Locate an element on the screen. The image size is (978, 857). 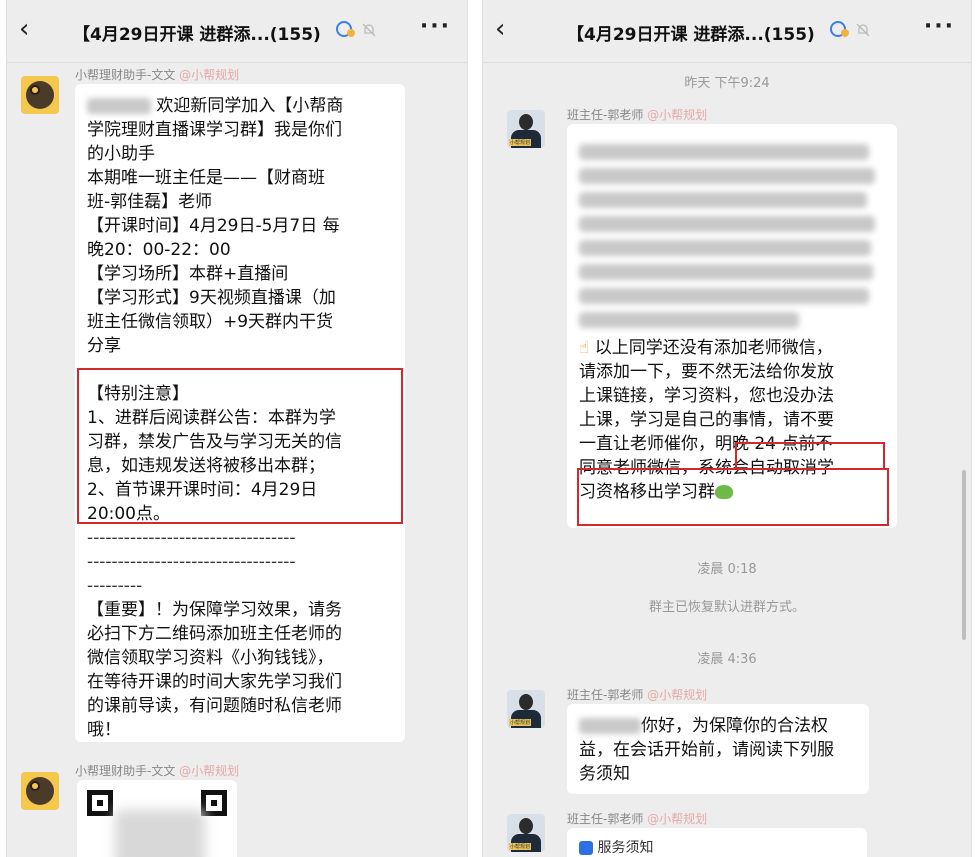
timestamp: 凌晨 4:36 is located at coordinates (727, 659).